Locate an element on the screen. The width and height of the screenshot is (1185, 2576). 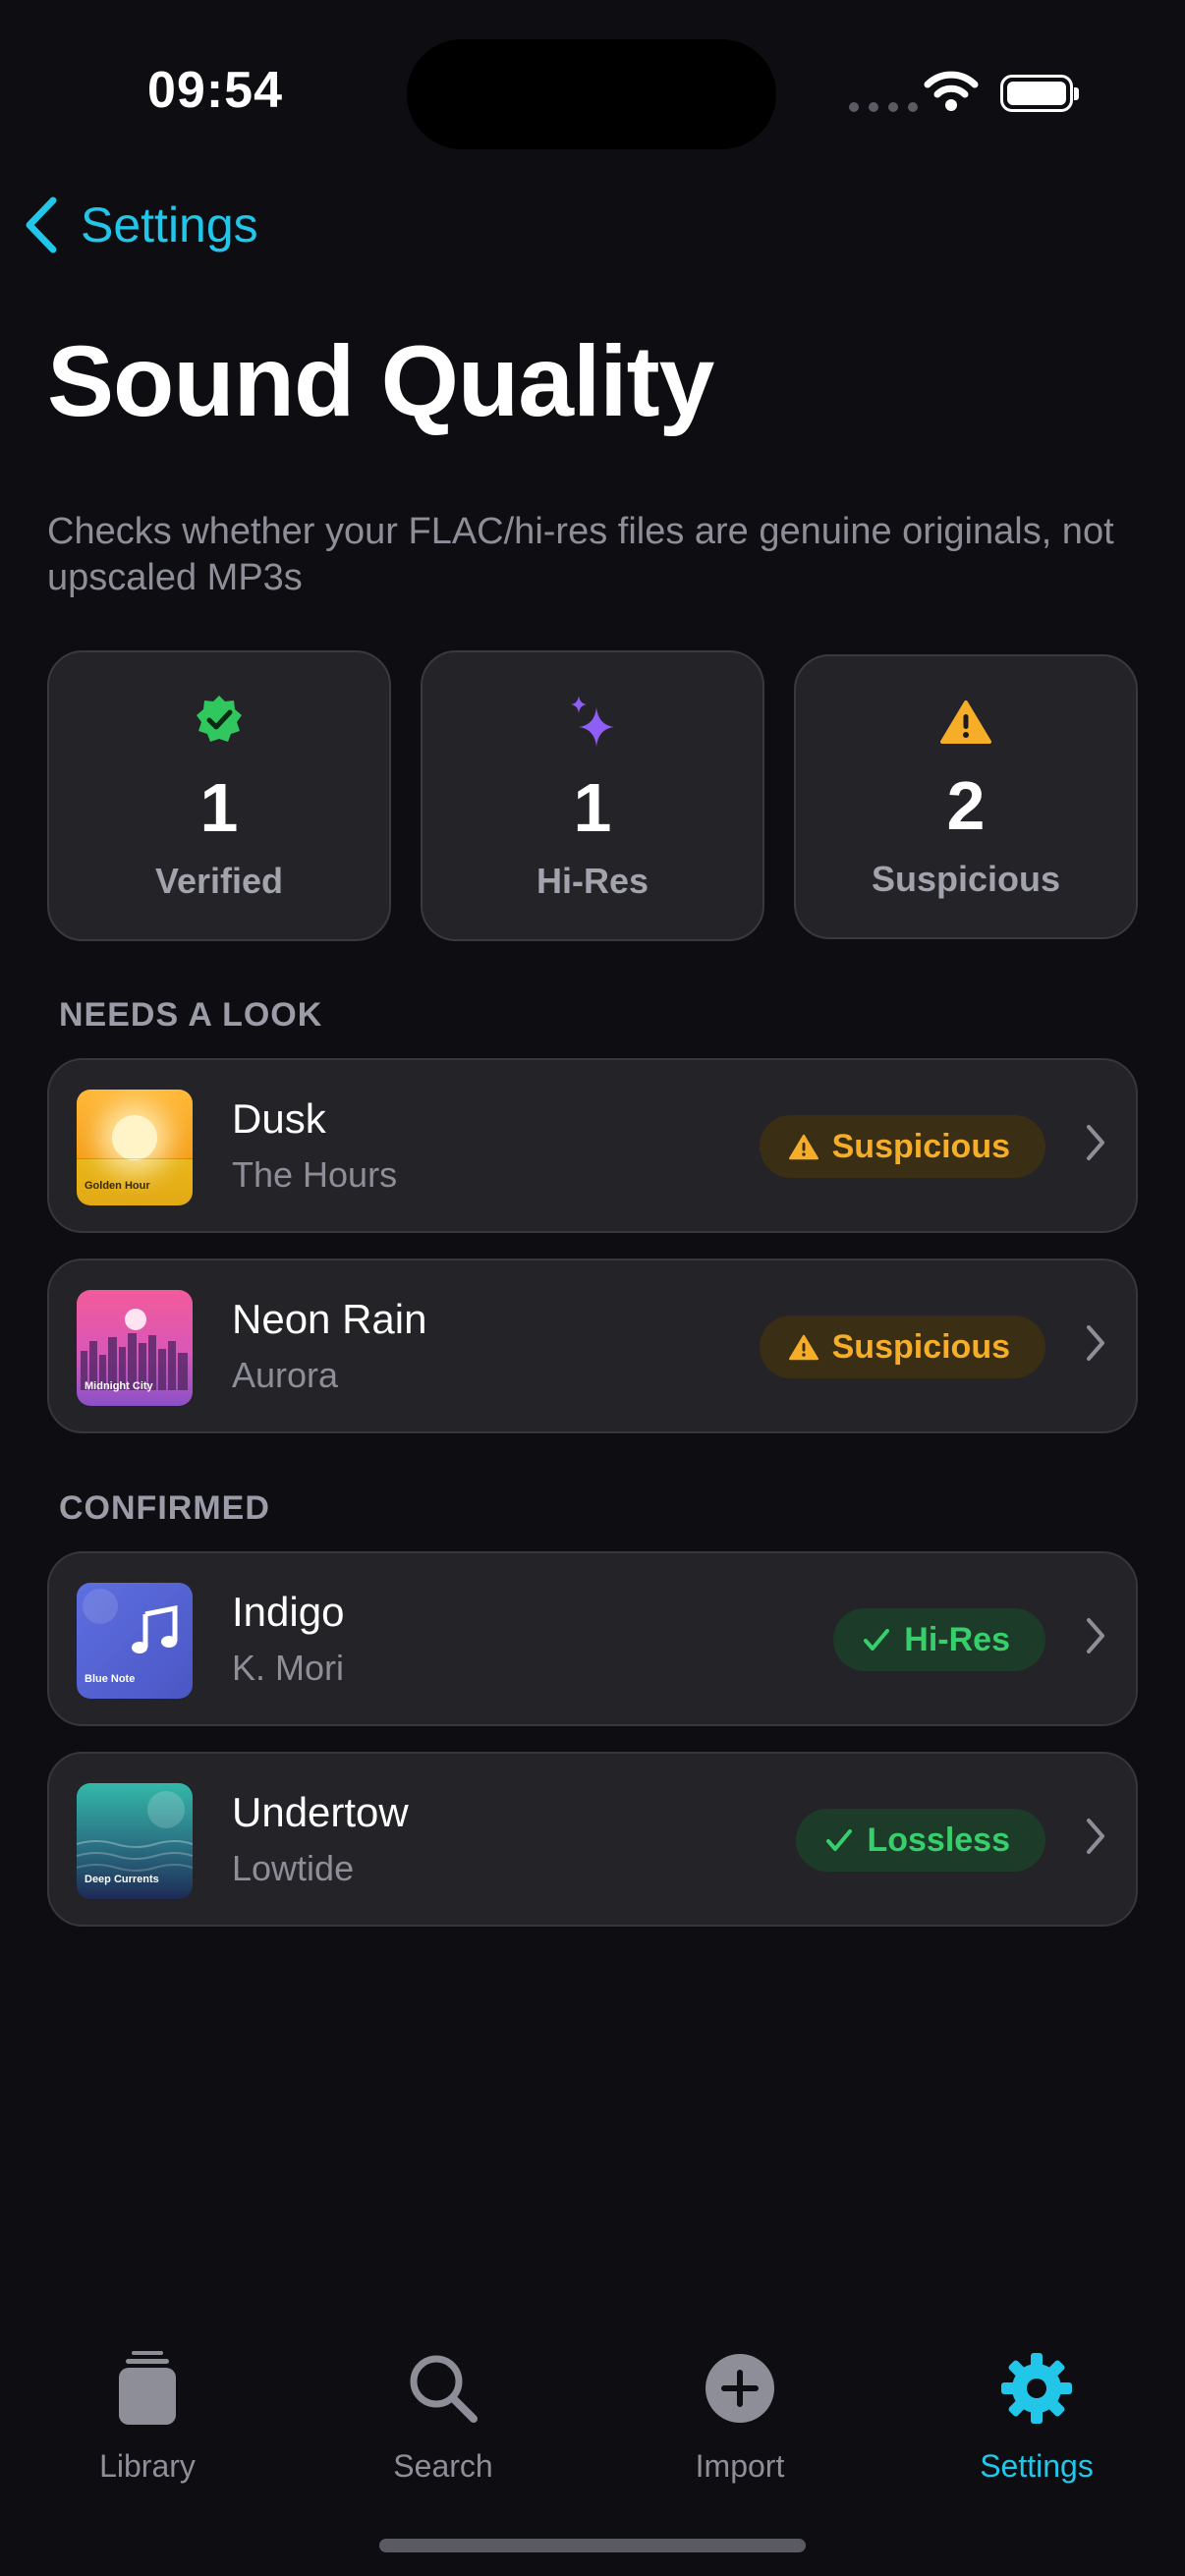
stat-card-suspicious: 2 Suspicious is located at coordinates (966, 796).